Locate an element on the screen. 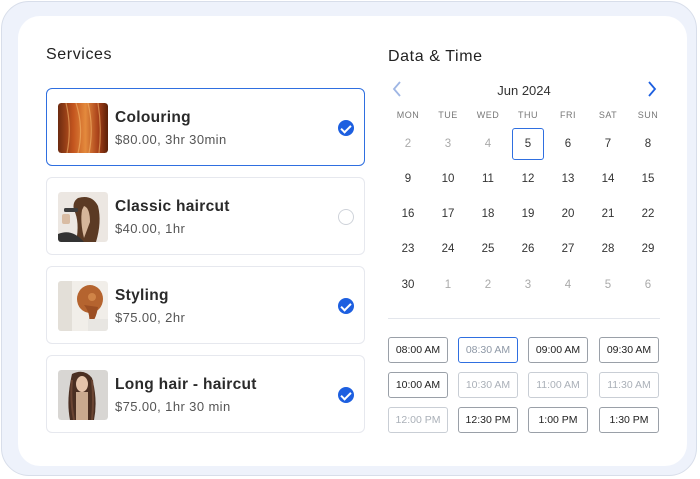 The width and height of the screenshot is (700, 479). calendar-day: 16 is located at coordinates (408, 214).